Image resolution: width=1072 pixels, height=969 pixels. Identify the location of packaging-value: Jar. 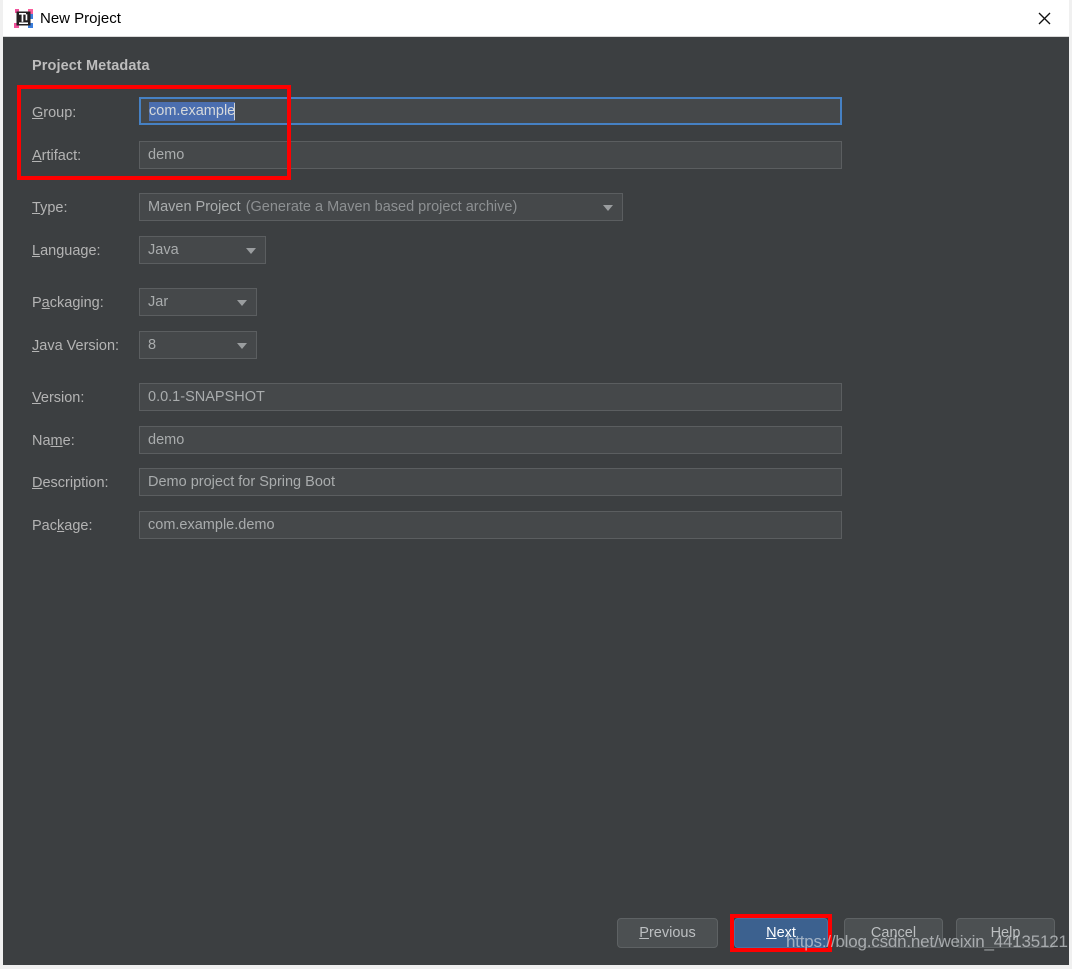
(158, 302).